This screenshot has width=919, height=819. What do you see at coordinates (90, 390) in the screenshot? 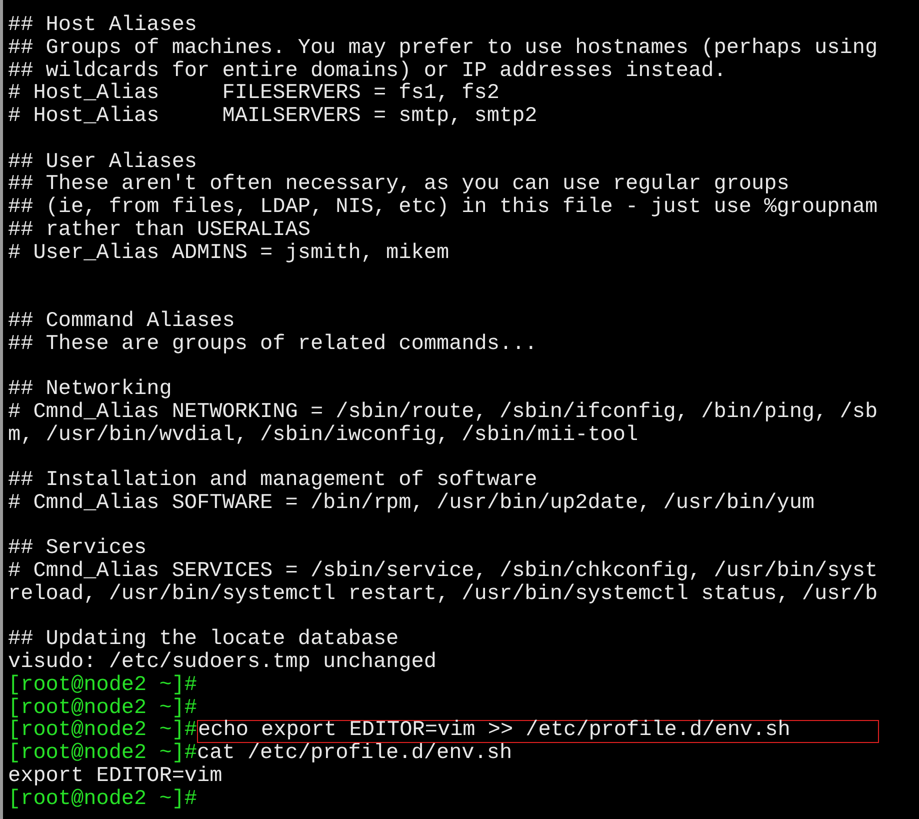
I see `output-line: ## Networking` at bounding box center [90, 390].